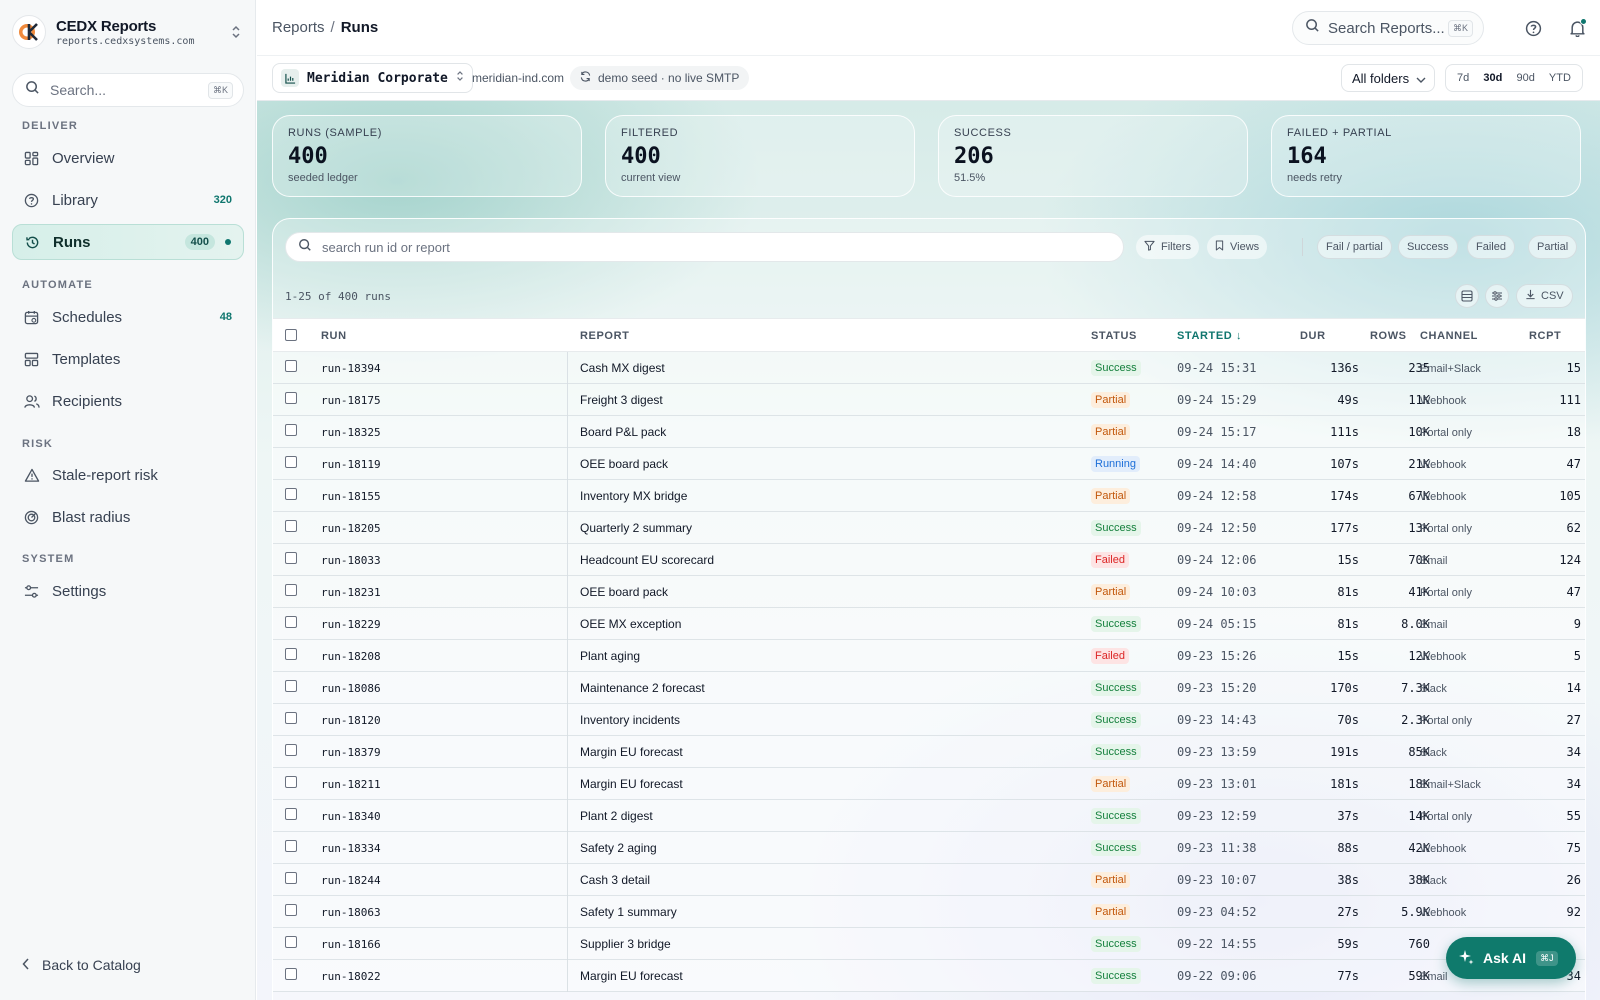 The image size is (1600, 1000). What do you see at coordinates (351, 432) in the screenshot?
I see `run-id: run-18325` at bounding box center [351, 432].